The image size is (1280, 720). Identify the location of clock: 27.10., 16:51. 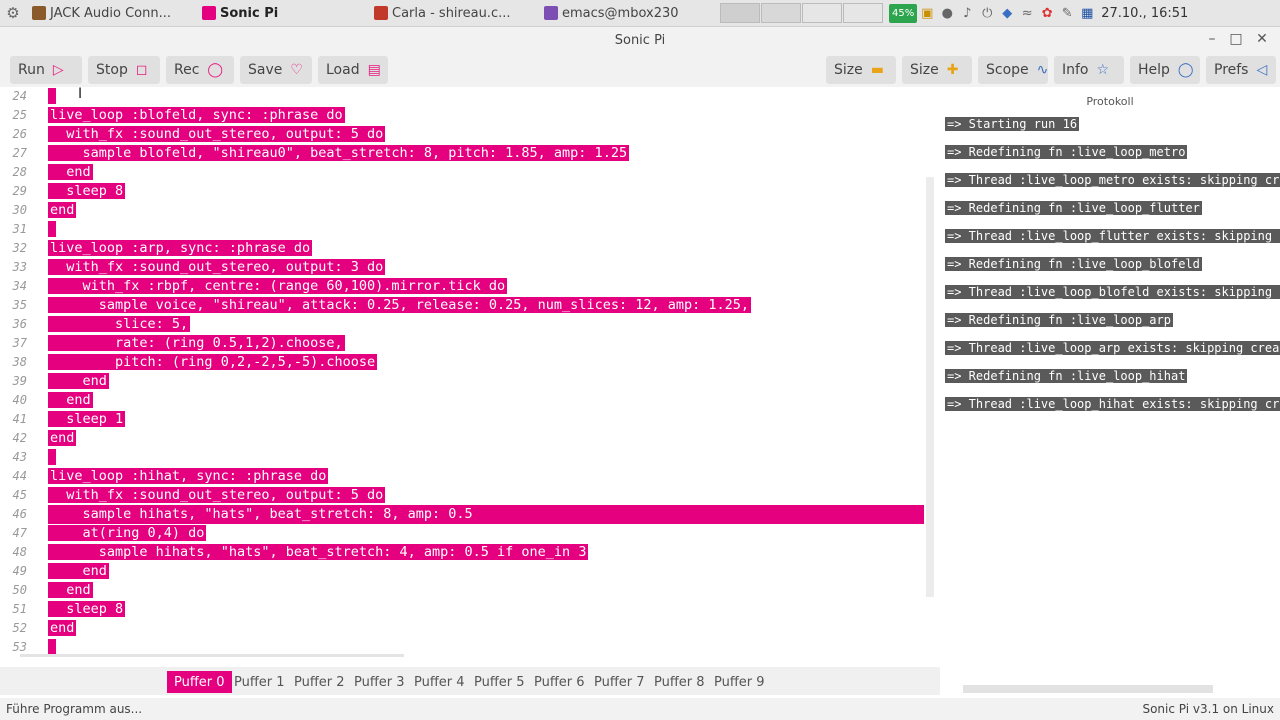
(1144, 13).